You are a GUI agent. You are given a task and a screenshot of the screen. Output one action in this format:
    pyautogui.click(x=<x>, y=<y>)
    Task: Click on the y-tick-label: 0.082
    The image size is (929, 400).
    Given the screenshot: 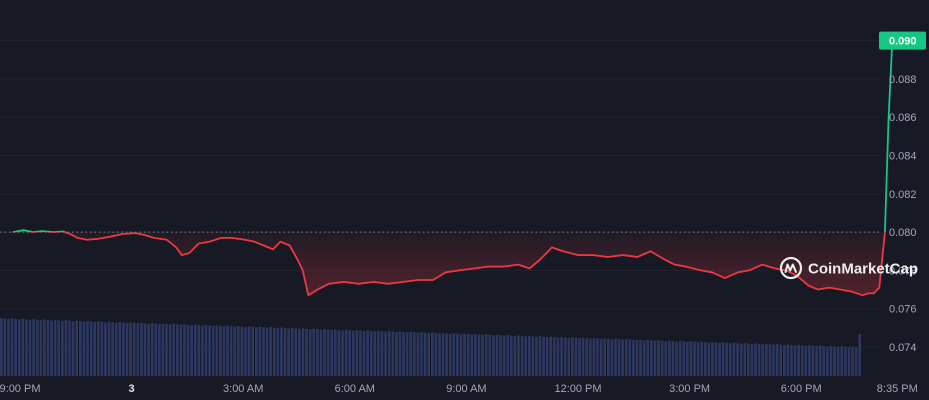 What is the action you would take?
    pyautogui.click(x=903, y=195)
    